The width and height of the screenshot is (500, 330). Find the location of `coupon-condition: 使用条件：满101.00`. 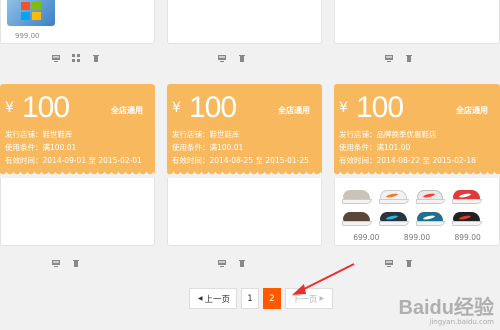

coupon-condition: 使用条件：满101.00 is located at coordinates (375, 147).